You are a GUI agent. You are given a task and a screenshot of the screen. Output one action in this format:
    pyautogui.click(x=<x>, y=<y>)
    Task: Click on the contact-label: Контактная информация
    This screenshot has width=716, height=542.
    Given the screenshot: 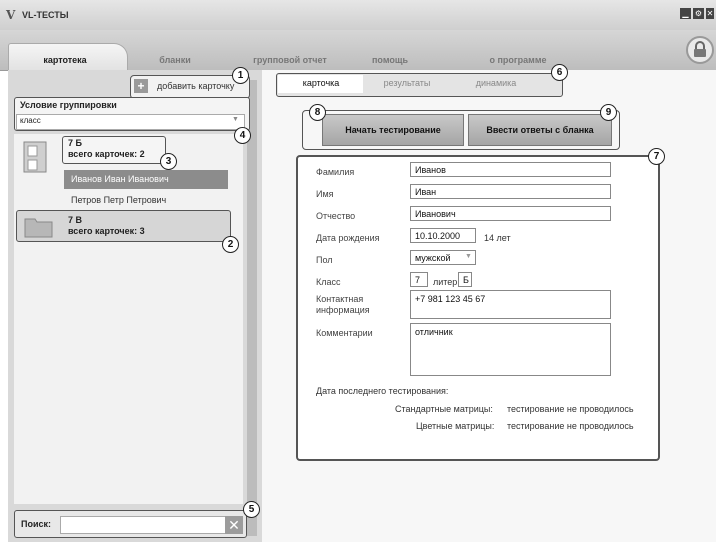 What is the action you would take?
    pyautogui.click(x=343, y=304)
    